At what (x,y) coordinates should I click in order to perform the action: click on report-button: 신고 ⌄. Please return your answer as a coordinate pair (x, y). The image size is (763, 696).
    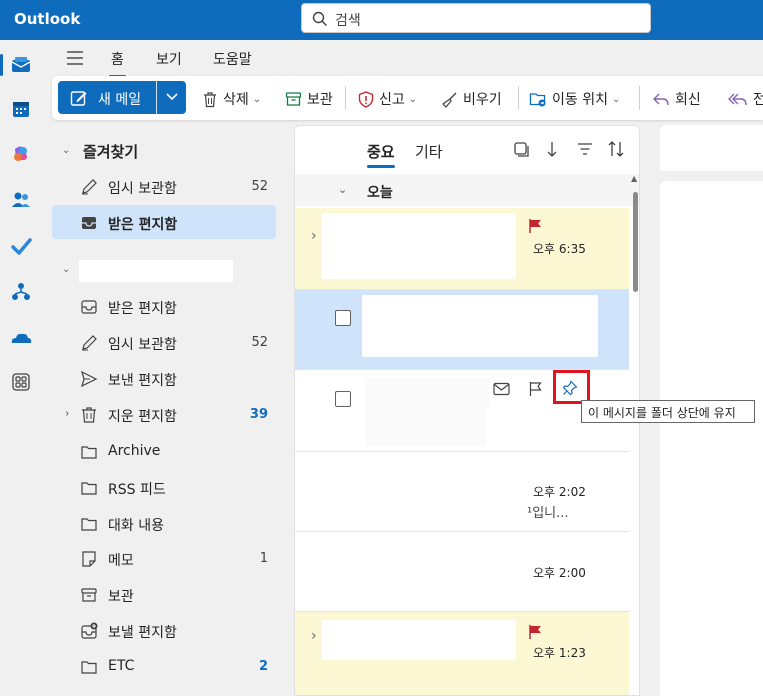
    Looking at the image, I should click on (387, 99).